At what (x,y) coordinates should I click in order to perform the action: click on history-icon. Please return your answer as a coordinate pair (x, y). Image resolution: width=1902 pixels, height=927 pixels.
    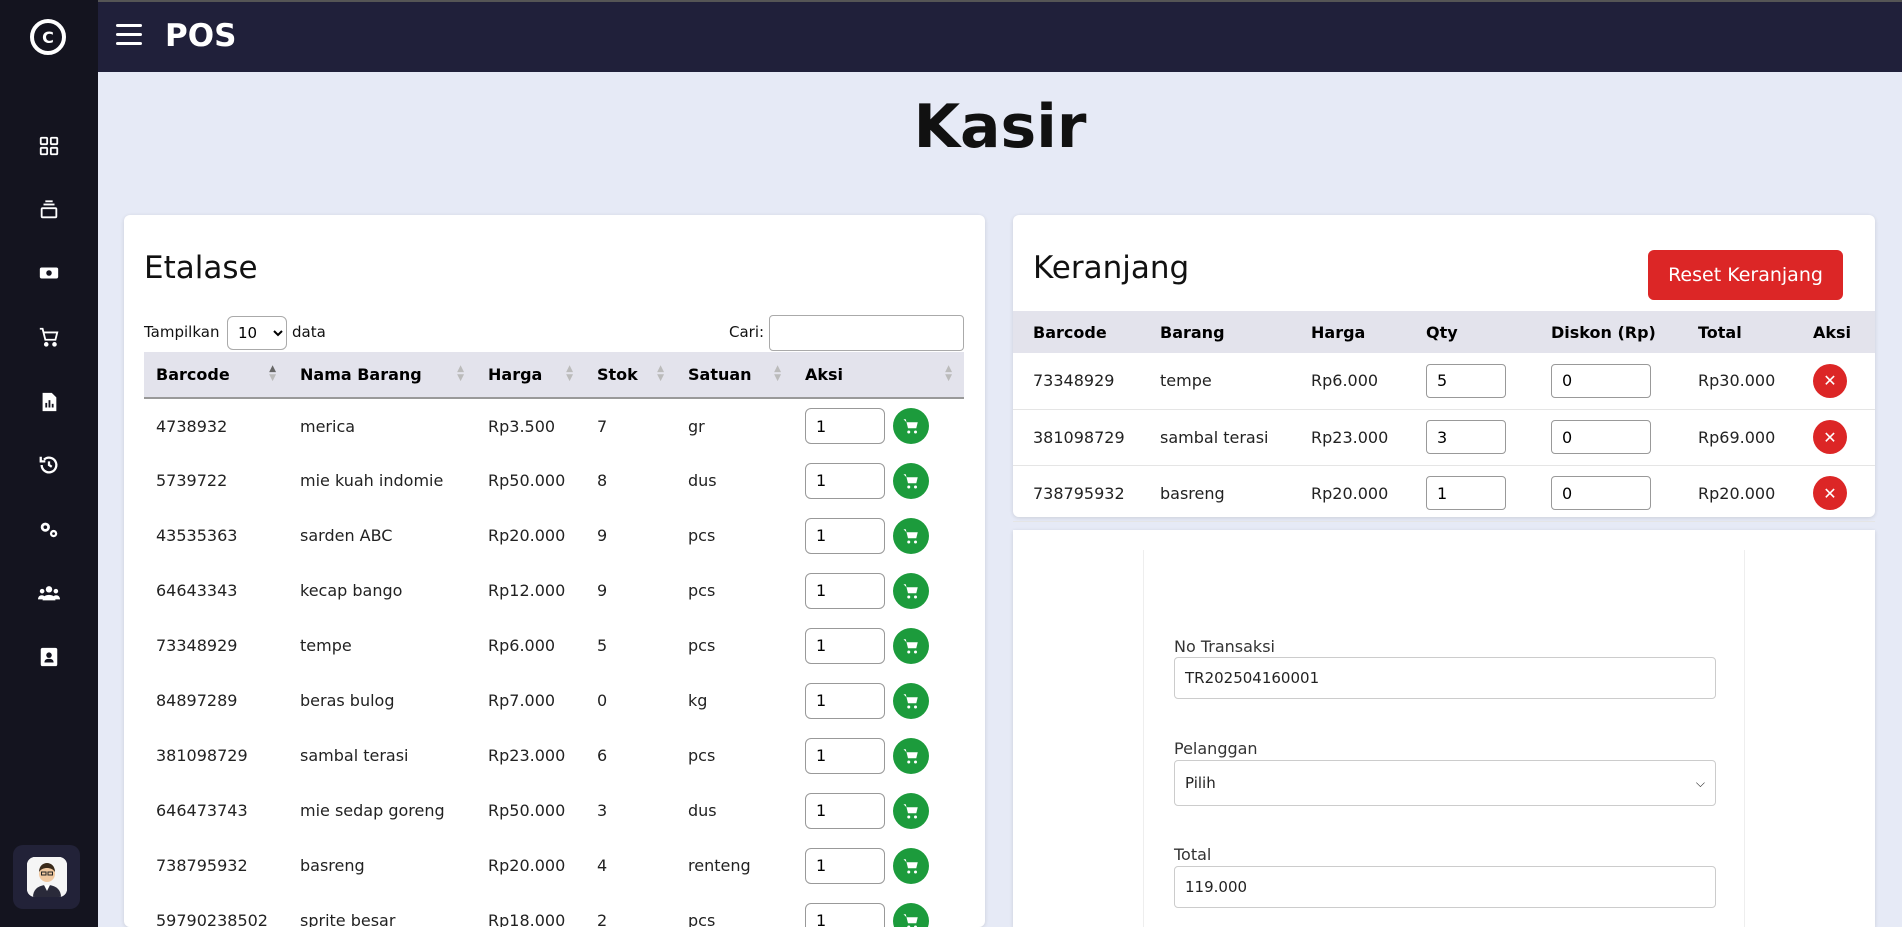
    Looking at the image, I should click on (49, 465).